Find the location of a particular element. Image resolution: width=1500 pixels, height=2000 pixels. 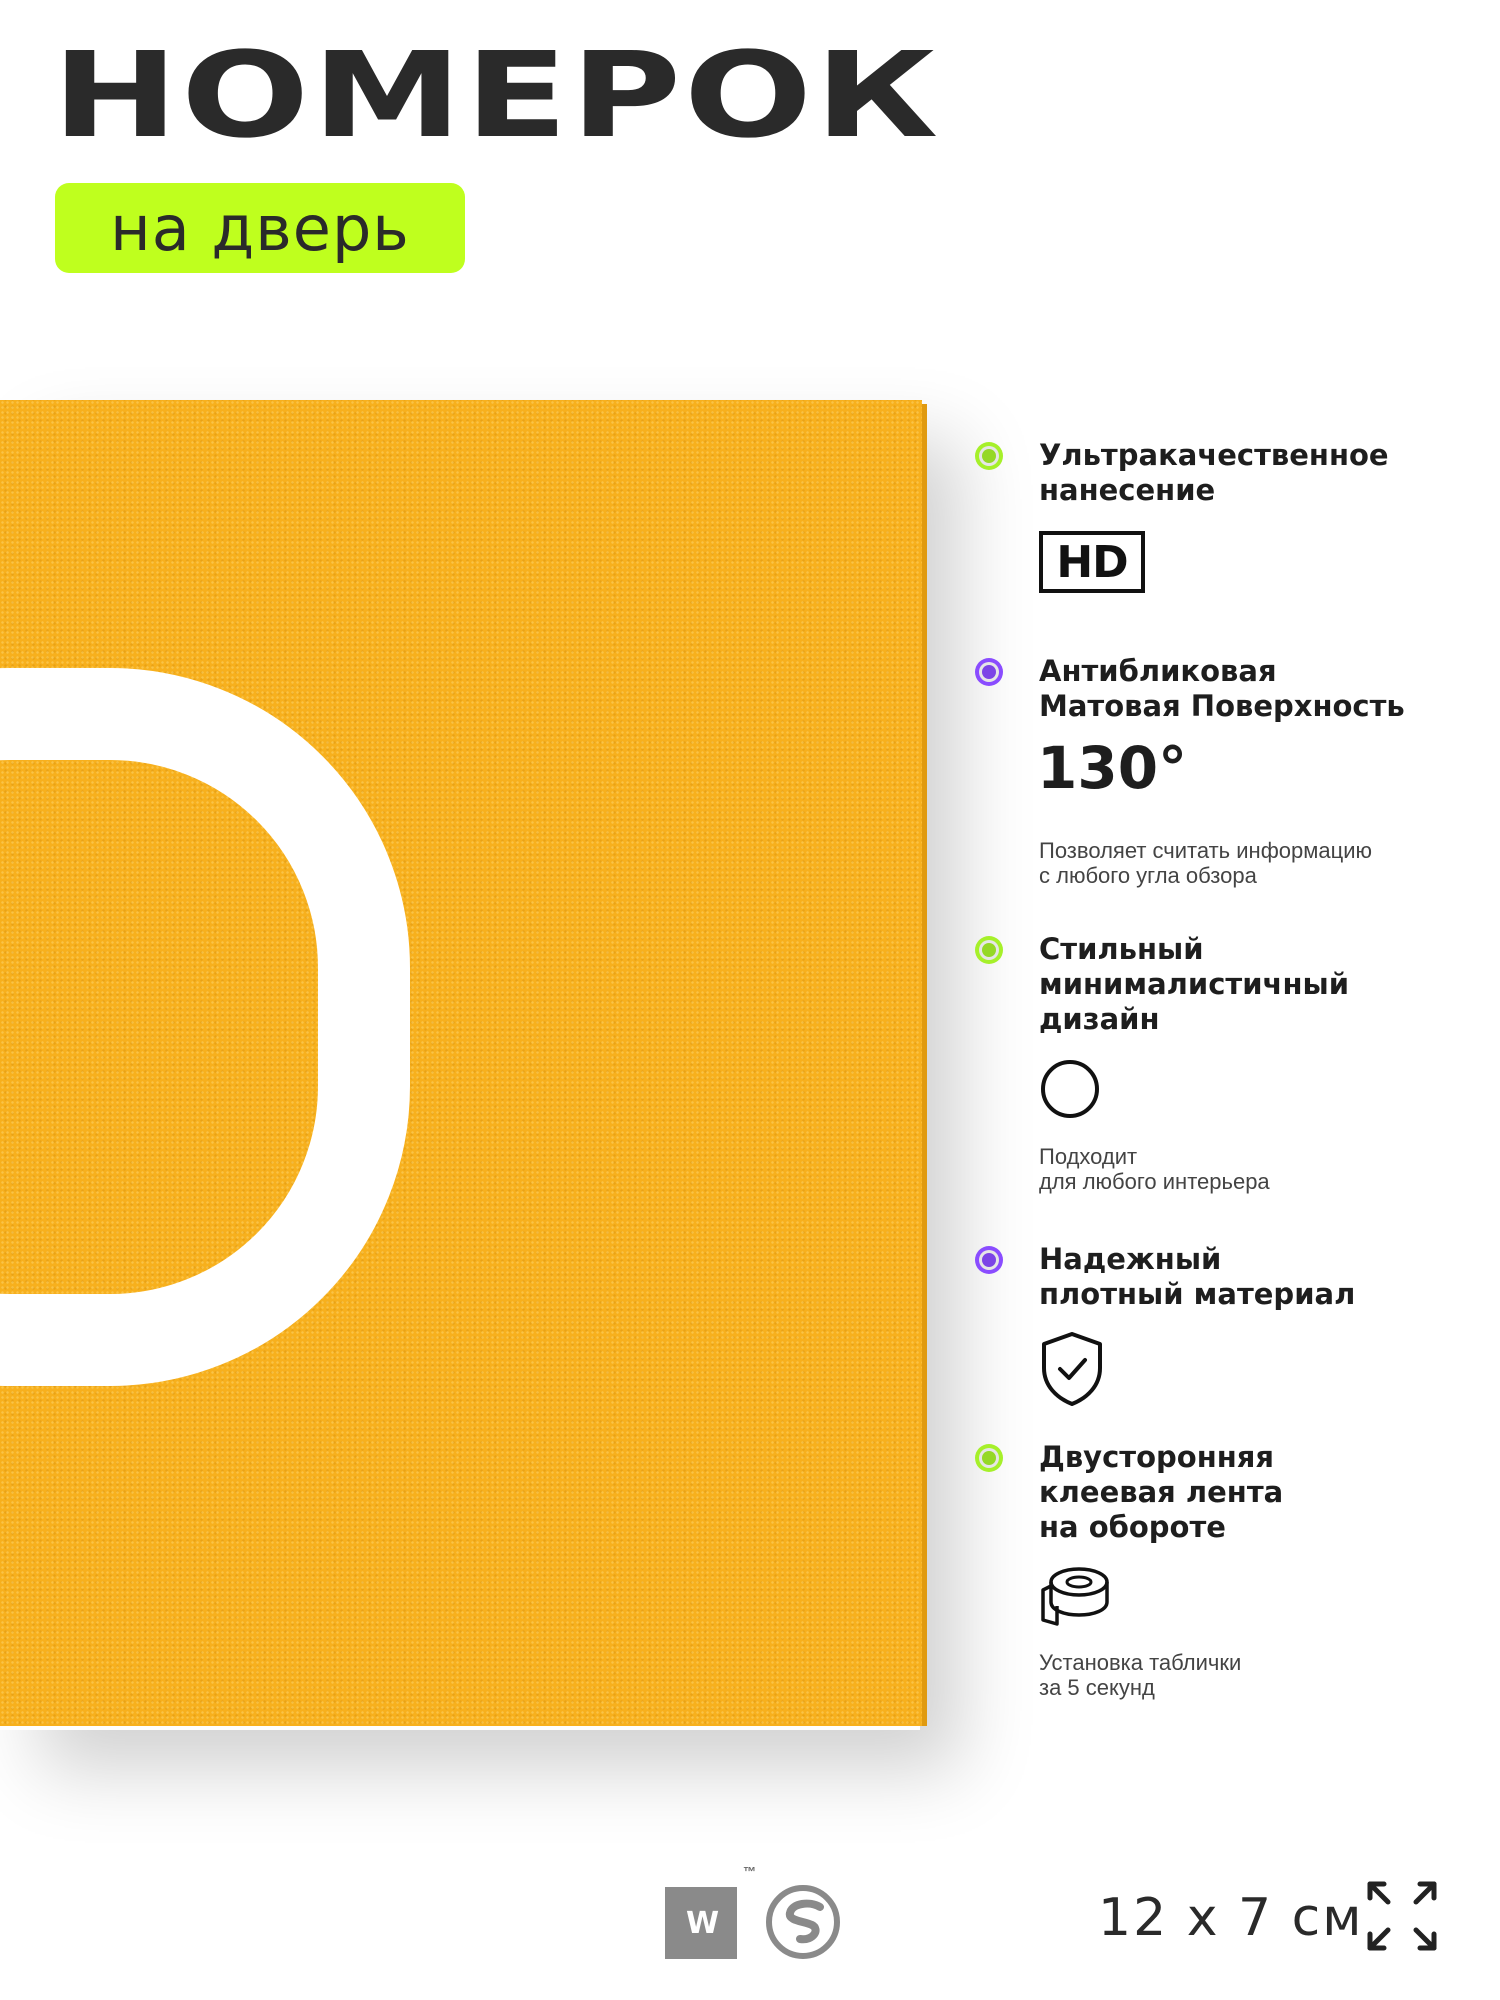

feature-note: Установка таблички за 5 секунд is located at coordinates (1140, 1675).